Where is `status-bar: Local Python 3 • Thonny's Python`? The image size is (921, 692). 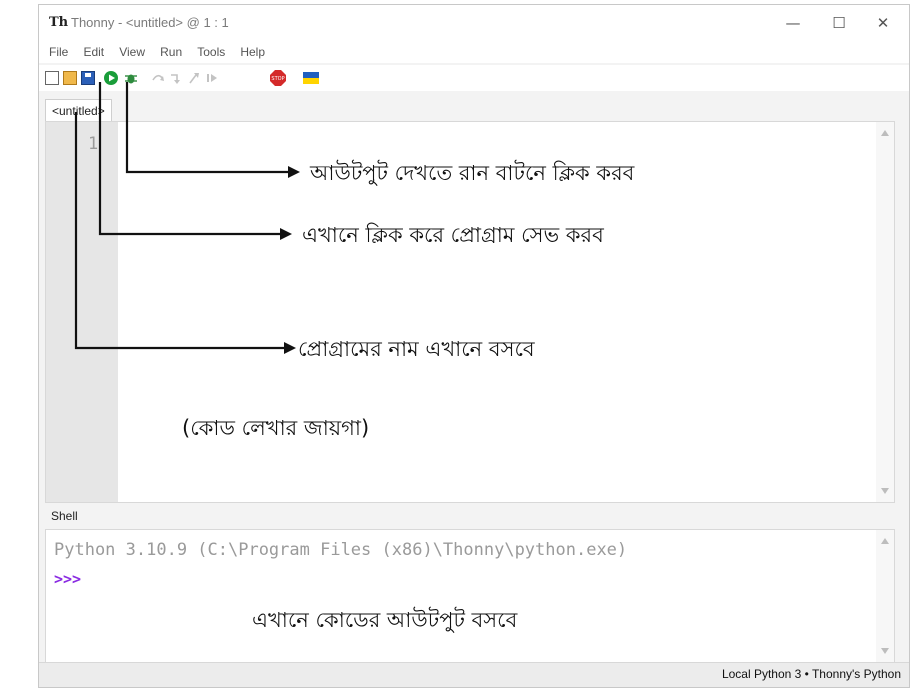 status-bar: Local Python 3 • Thonny's Python is located at coordinates (474, 674).